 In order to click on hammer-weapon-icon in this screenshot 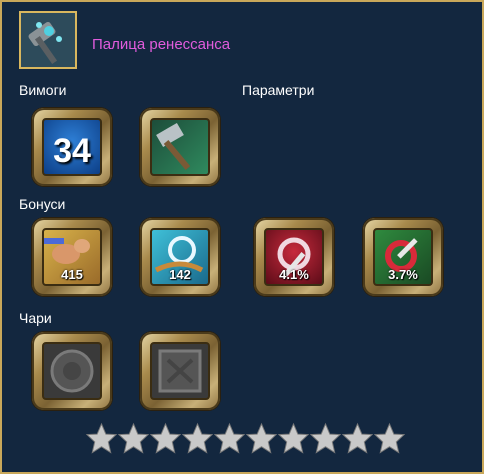, I will do `click(180, 147)`.